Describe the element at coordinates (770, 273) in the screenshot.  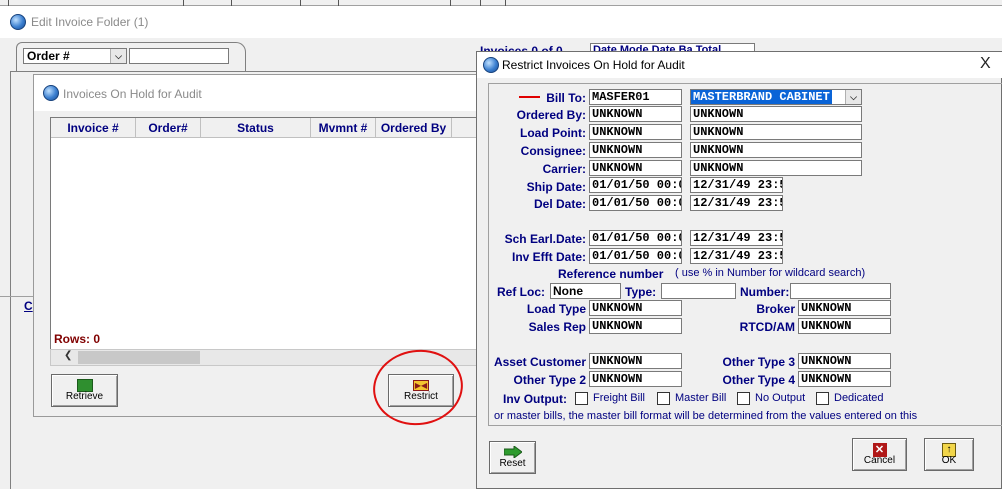
I see `reference-wildcard-hint: ( use % in Number for wildcard search)` at that location.